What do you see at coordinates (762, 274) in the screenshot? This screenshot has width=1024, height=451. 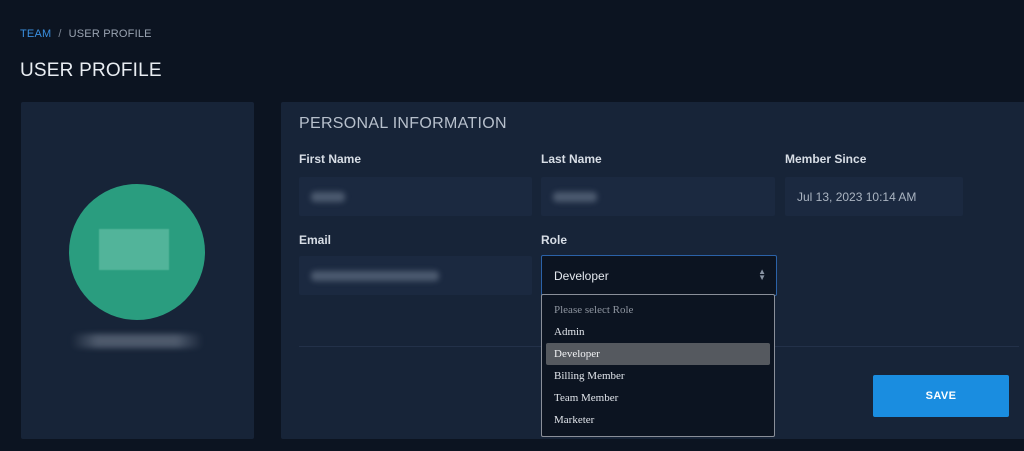 I see `chevron-up-down-icon: ▲ ▼` at bounding box center [762, 274].